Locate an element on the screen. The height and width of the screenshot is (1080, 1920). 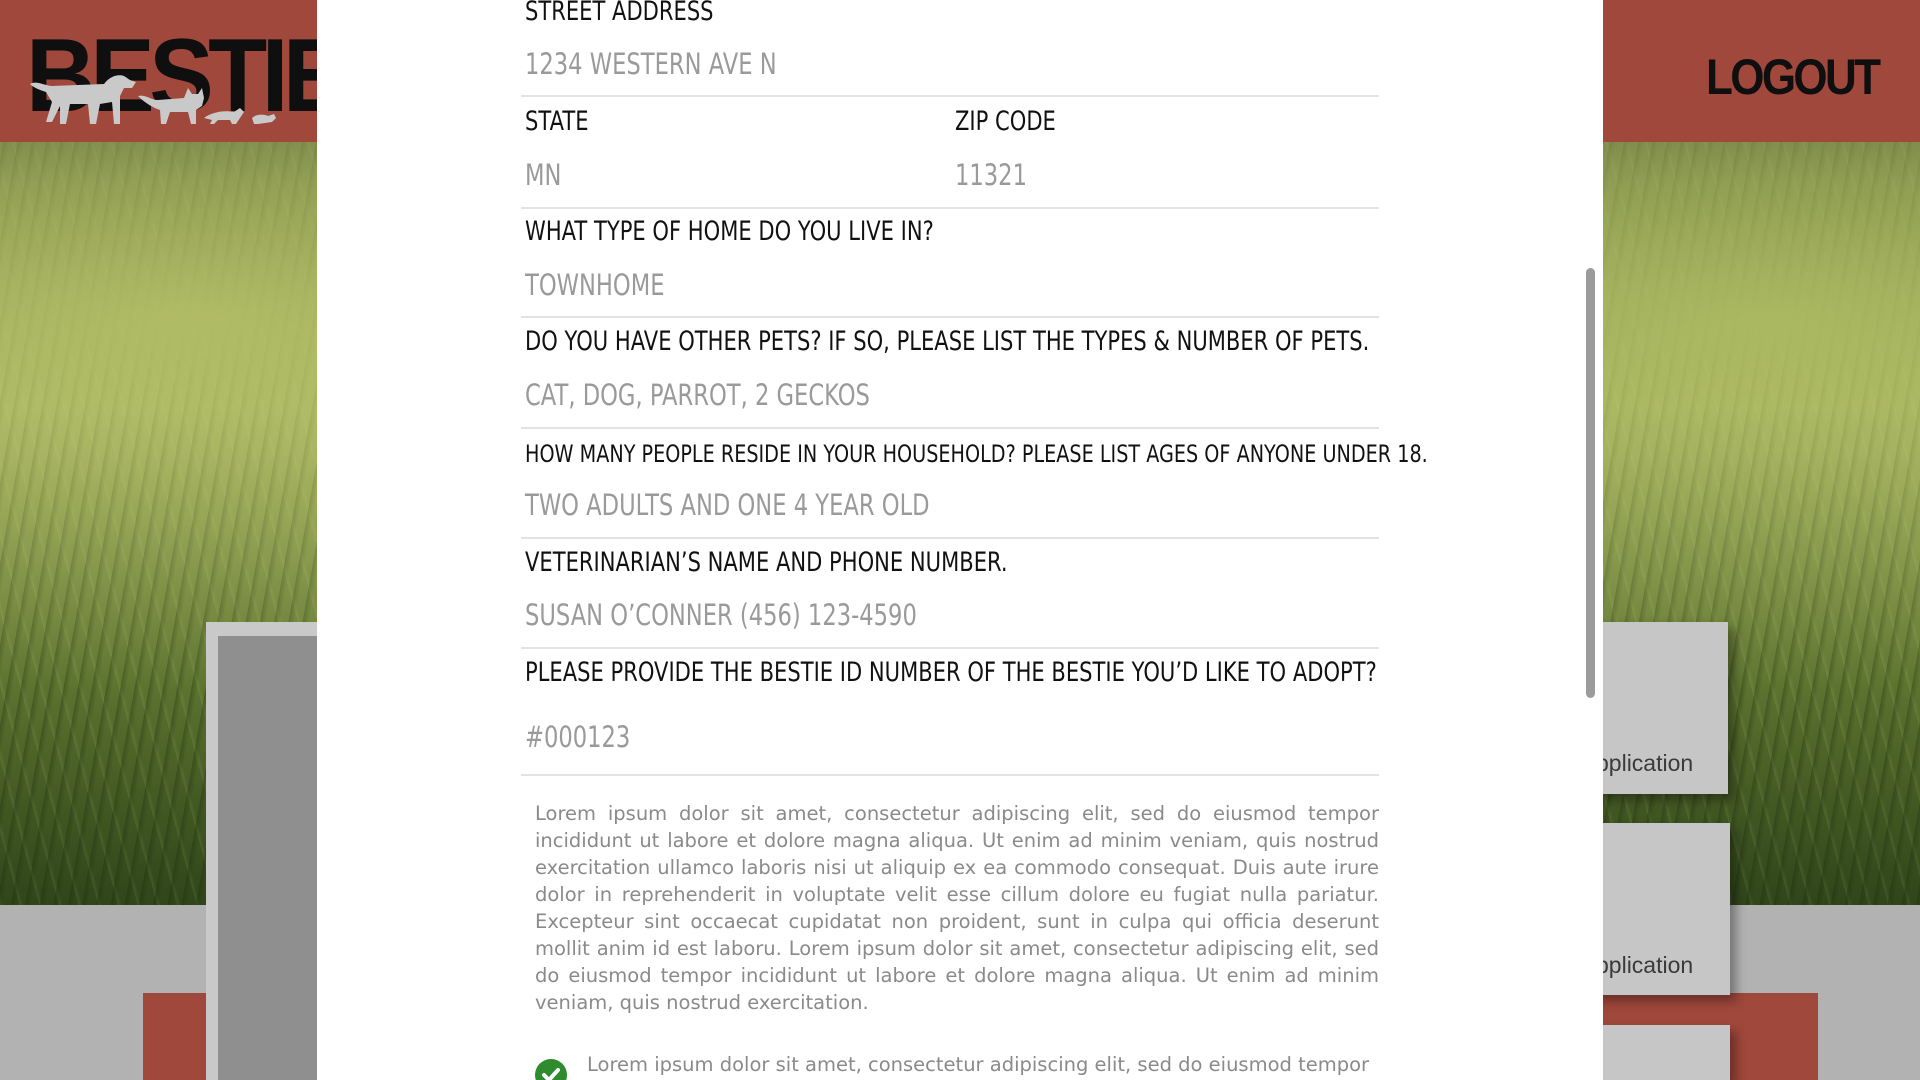
veterinarian-label: VETERINARIAN’S NAME AND PHONE NUMBER. is located at coordinates (766, 562).